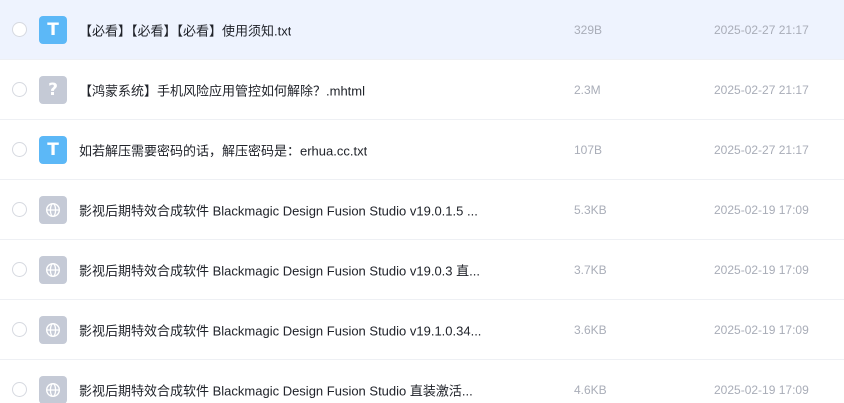  Describe the element at coordinates (588, 29) in the screenshot. I see `file-size: 329B` at that location.